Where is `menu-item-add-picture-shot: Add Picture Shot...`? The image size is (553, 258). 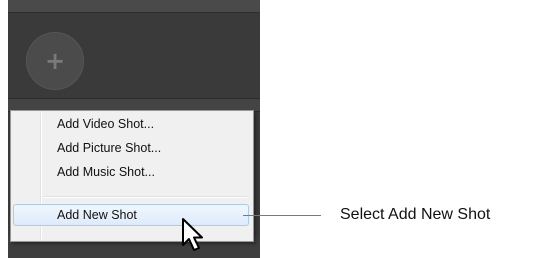
menu-item-add-picture-shot: Add Picture Shot... is located at coordinates (131, 148).